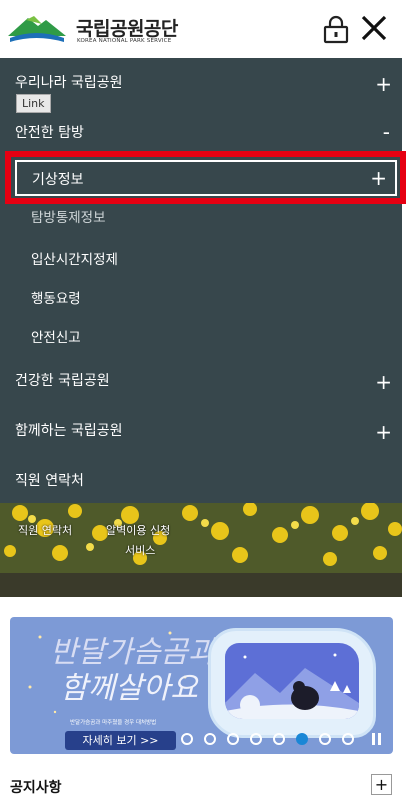 The image size is (418, 796). What do you see at coordinates (37, 29) in the screenshot?
I see `logo-mountain-icon` at bounding box center [37, 29].